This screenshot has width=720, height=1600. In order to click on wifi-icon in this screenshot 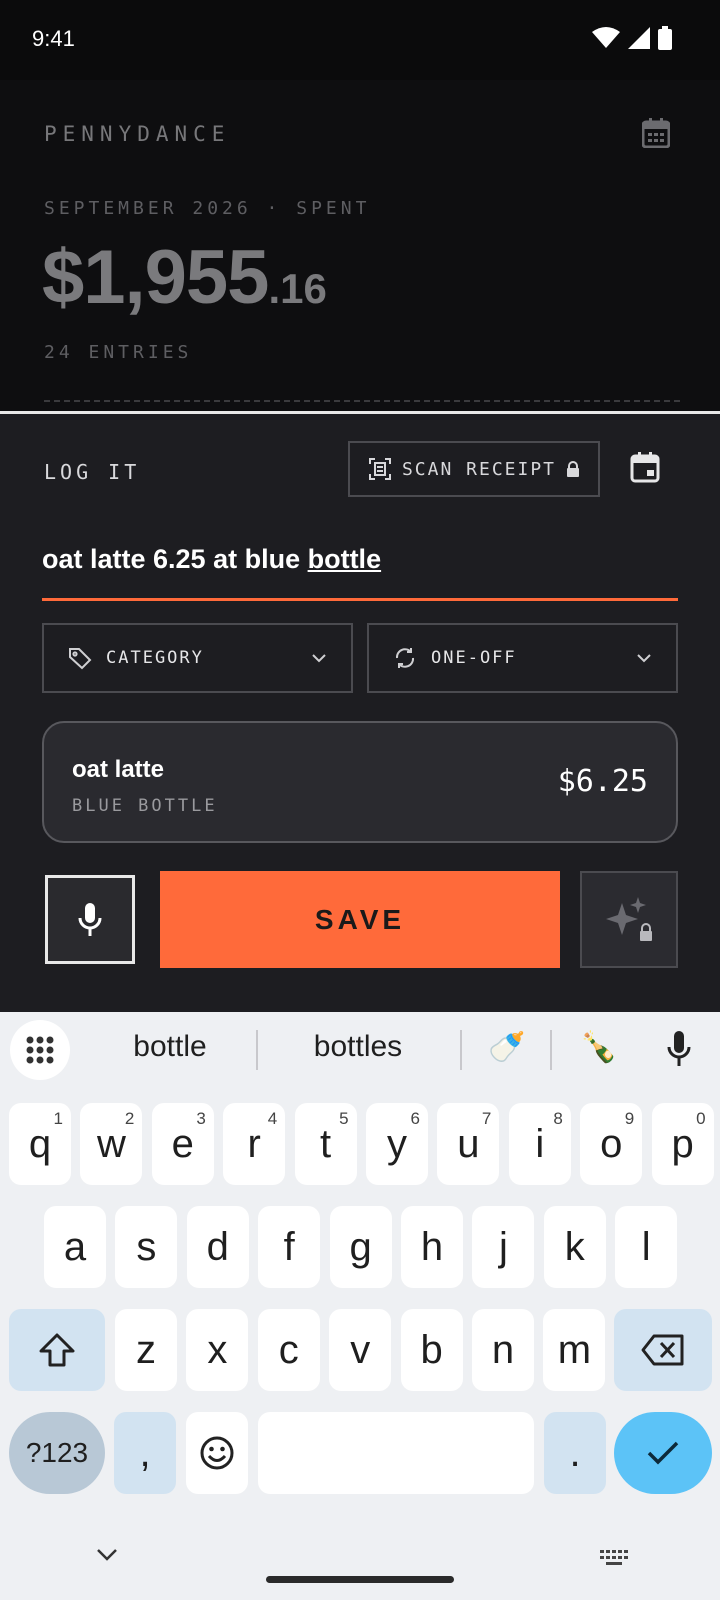, I will do `click(606, 37)`.